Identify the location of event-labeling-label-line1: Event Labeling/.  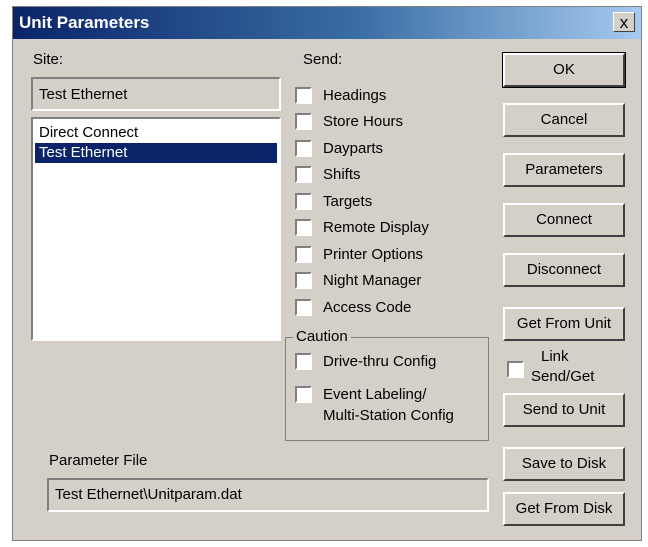
(375, 394).